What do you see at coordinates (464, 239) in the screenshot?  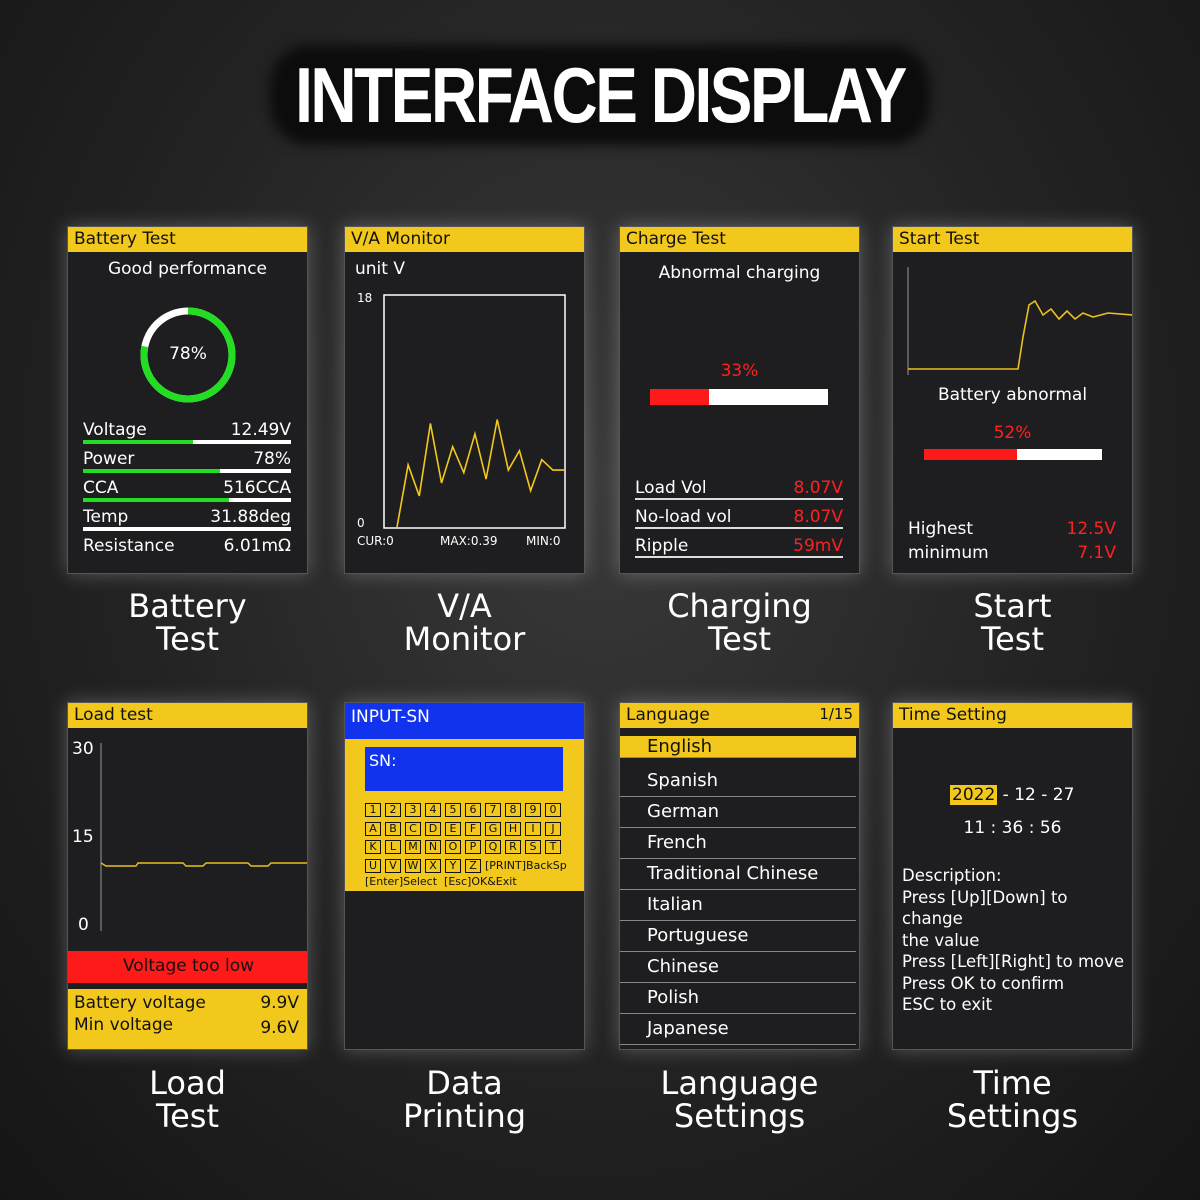 I see `screen-header: V/A Monitor` at bounding box center [464, 239].